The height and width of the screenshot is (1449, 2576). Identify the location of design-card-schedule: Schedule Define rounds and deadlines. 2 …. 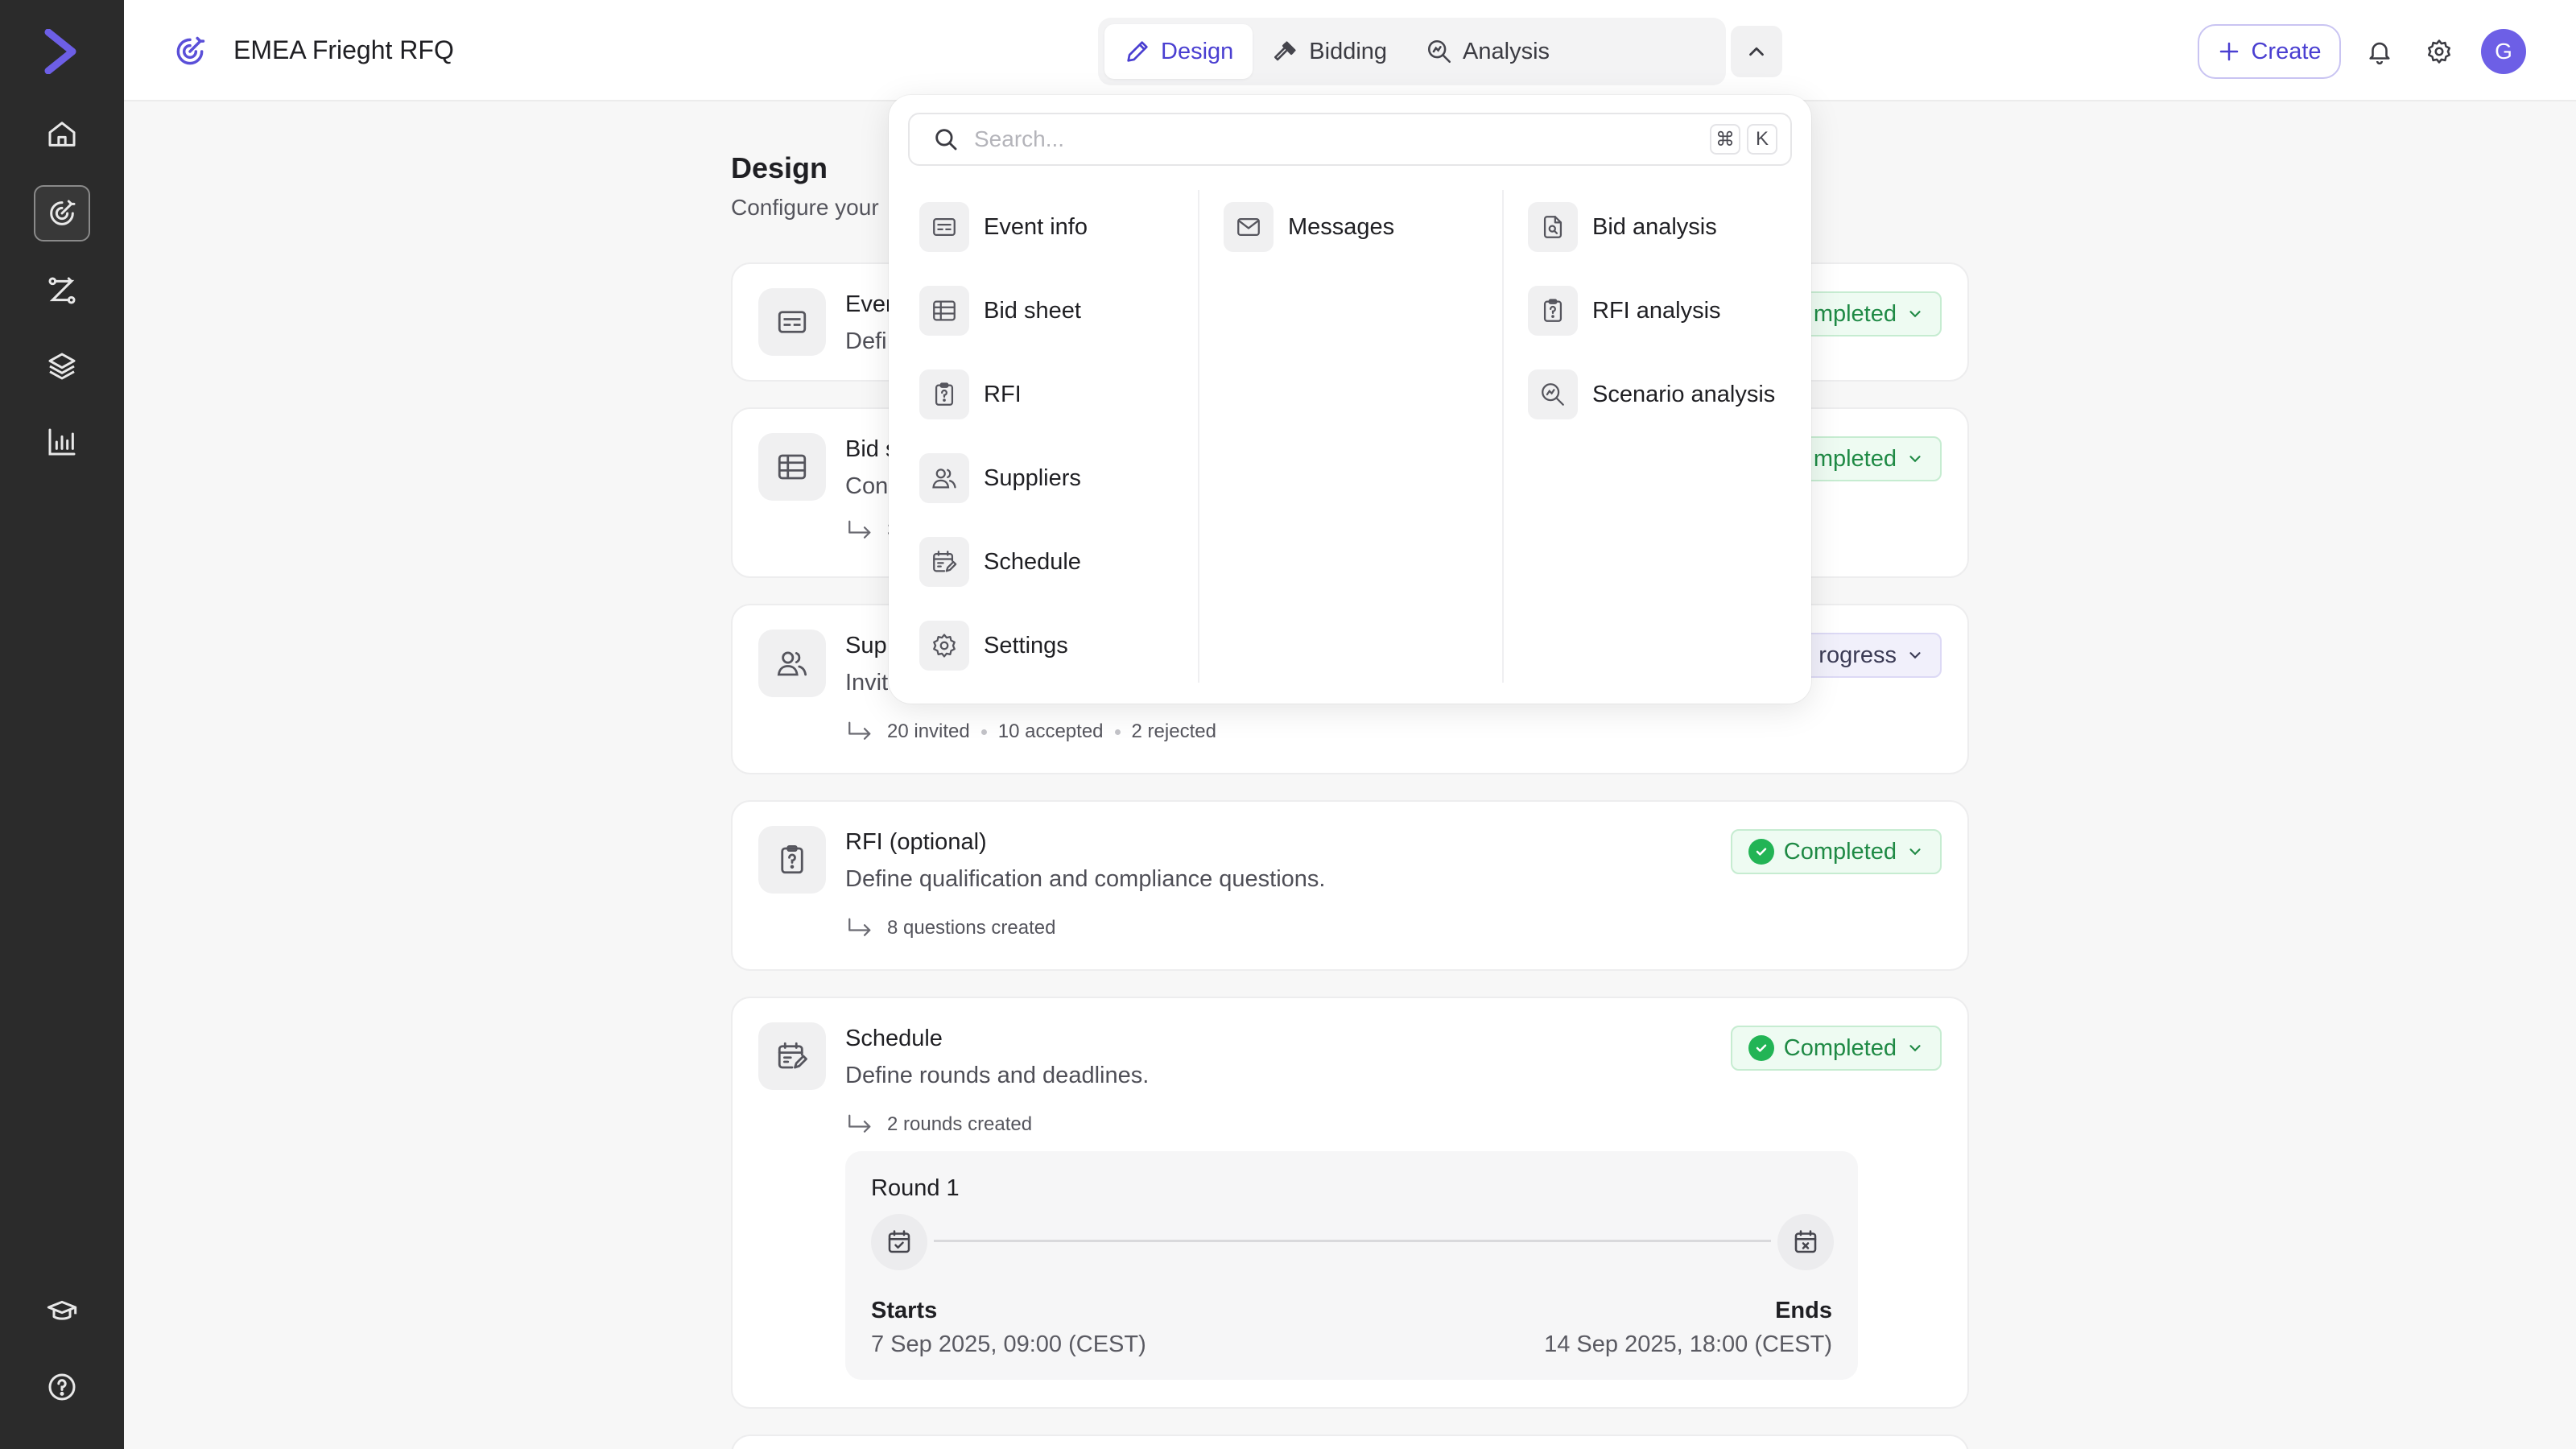
(1350, 1203).